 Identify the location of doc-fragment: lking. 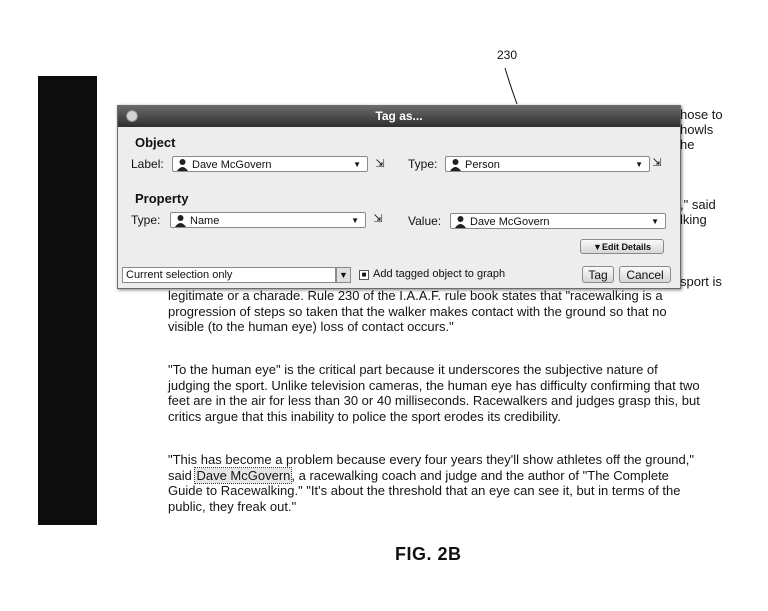
(693, 219).